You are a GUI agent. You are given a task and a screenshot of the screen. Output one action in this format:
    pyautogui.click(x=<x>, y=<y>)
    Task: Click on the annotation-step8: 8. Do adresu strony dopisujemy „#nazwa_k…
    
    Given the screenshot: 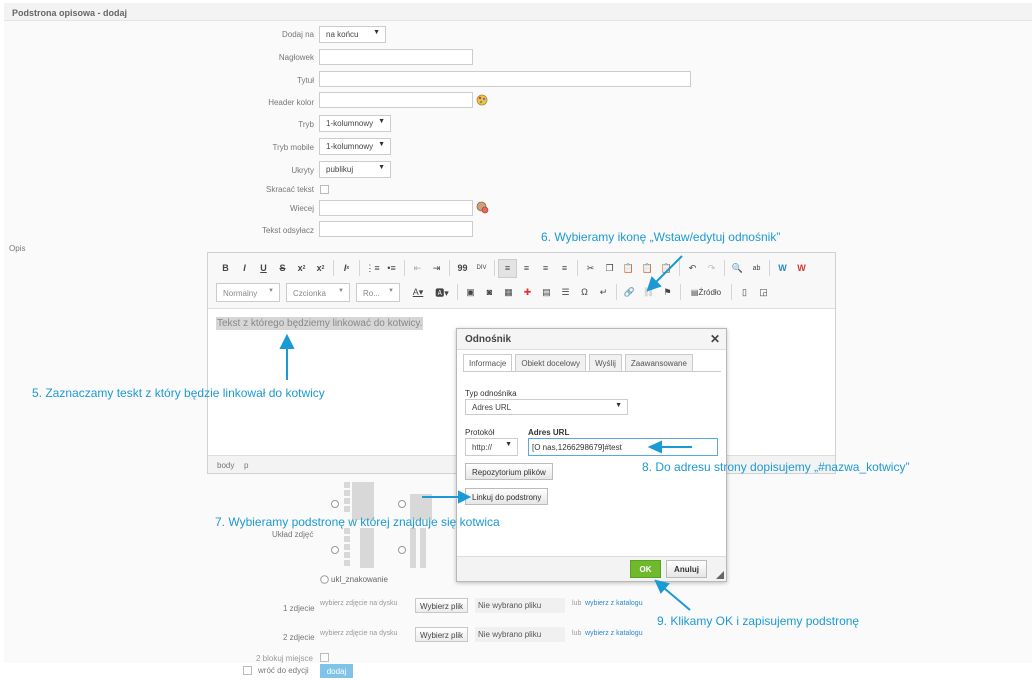 What is the action you would take?
    pyautogui.click(x=776, y=467)
    